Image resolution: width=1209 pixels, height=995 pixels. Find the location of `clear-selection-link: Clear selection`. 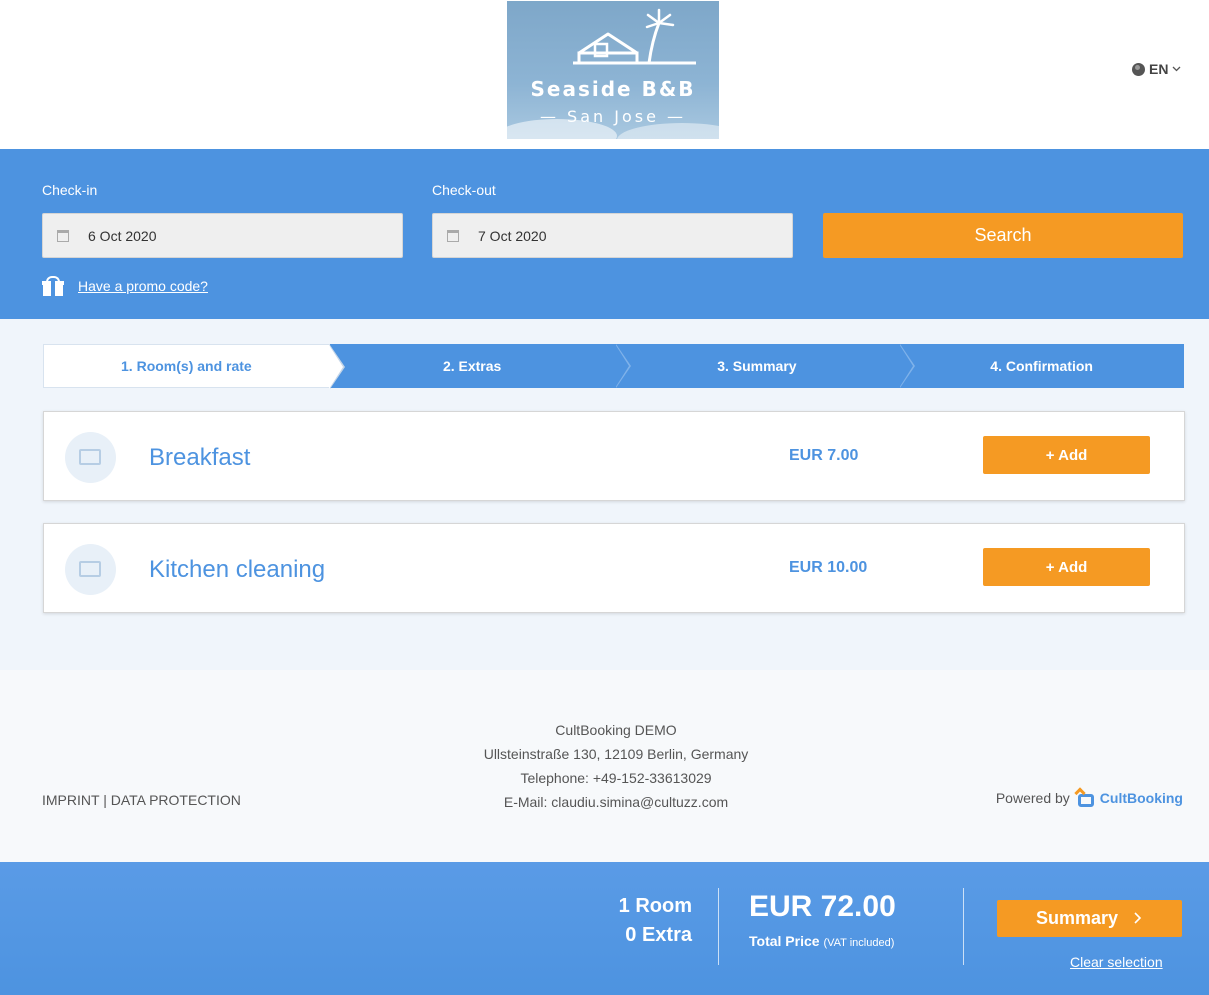

clear-selection-link: Clear selection is located at coordinates (1116, 962).